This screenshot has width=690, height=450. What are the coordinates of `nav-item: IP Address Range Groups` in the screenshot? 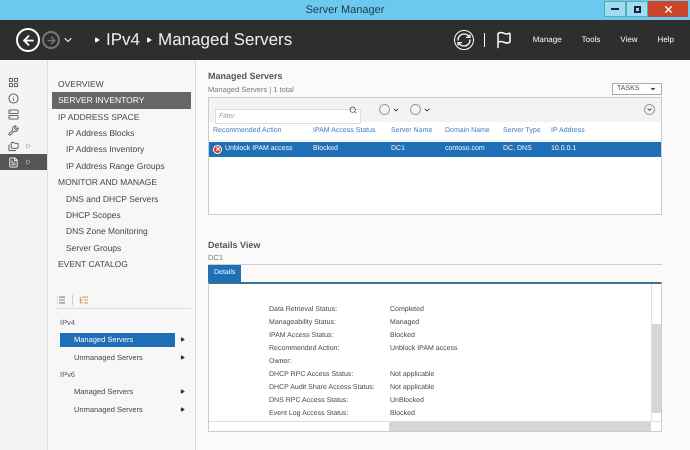 It's located at (121, 166).